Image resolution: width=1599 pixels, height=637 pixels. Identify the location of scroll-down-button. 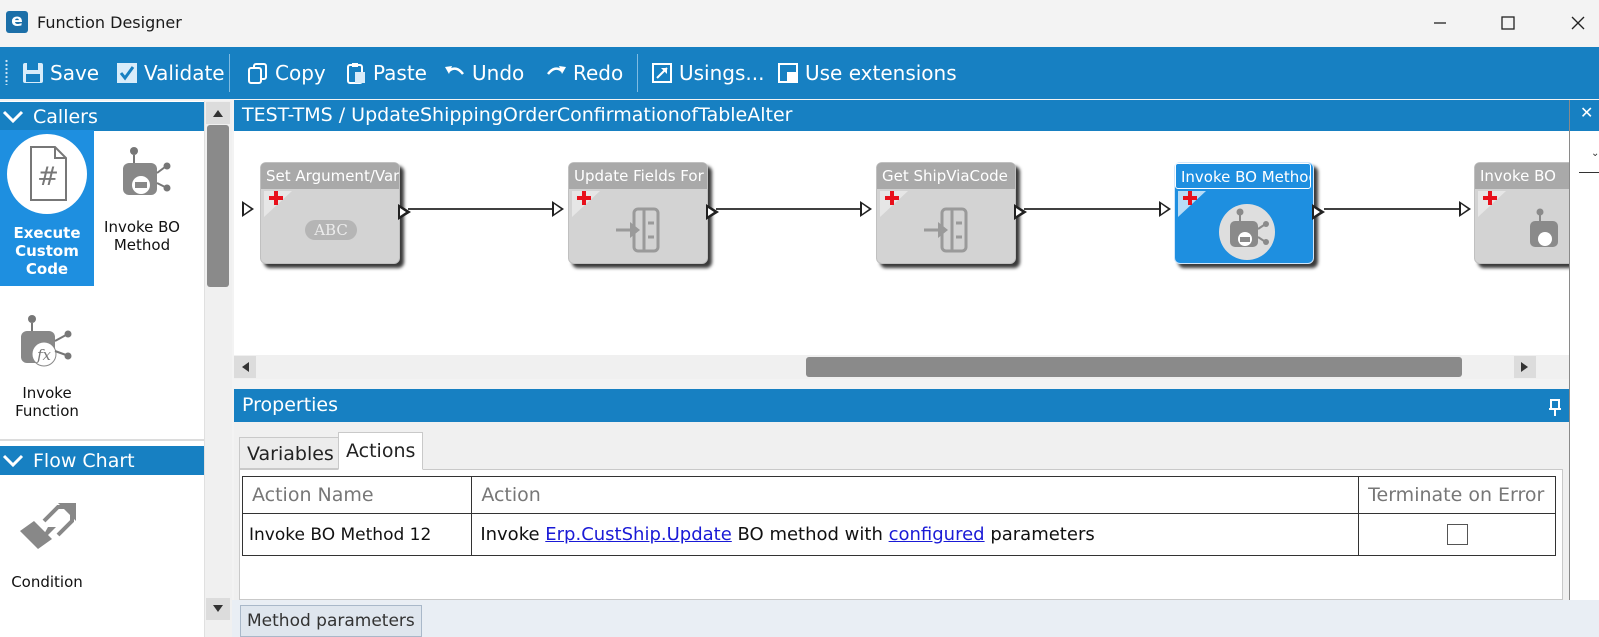
(218, 609).